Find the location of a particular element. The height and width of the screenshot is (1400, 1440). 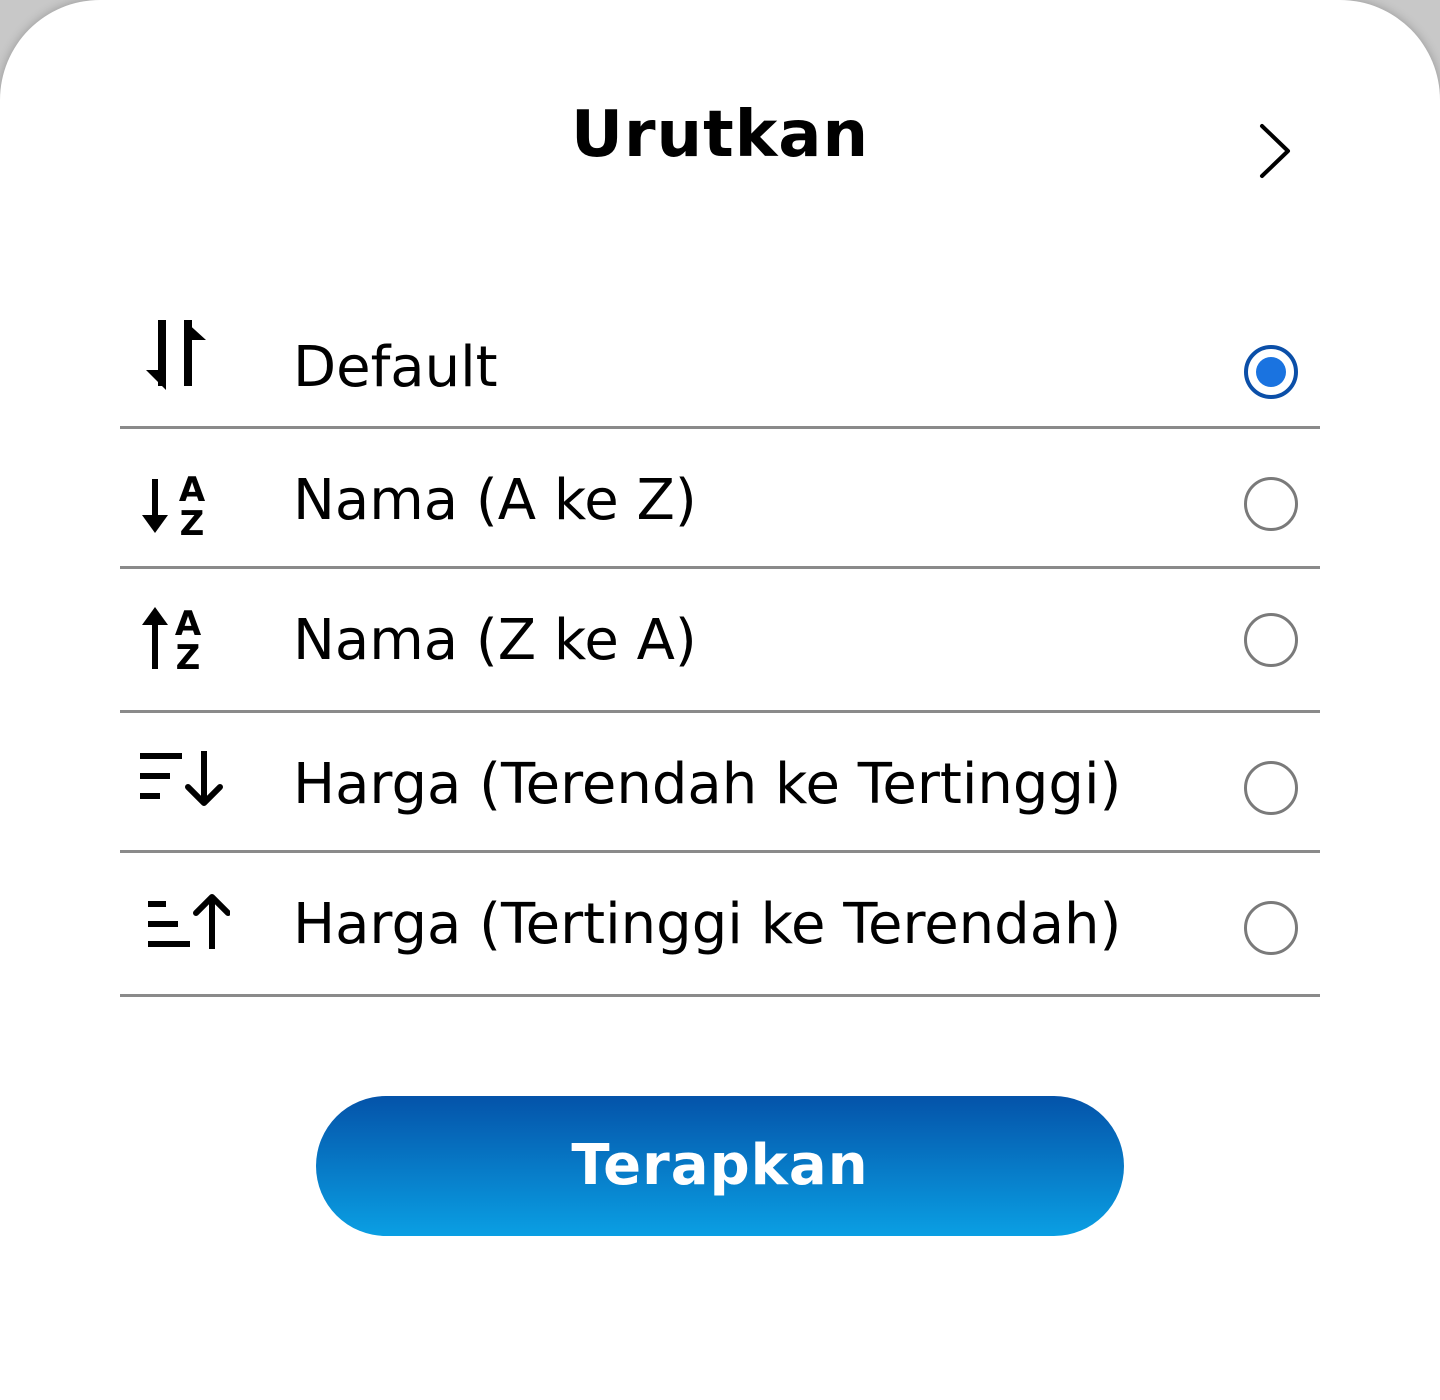

sort-option-price-asc: Harga (Terendah ke Tertinggi) is located at coordinates (720, 783).